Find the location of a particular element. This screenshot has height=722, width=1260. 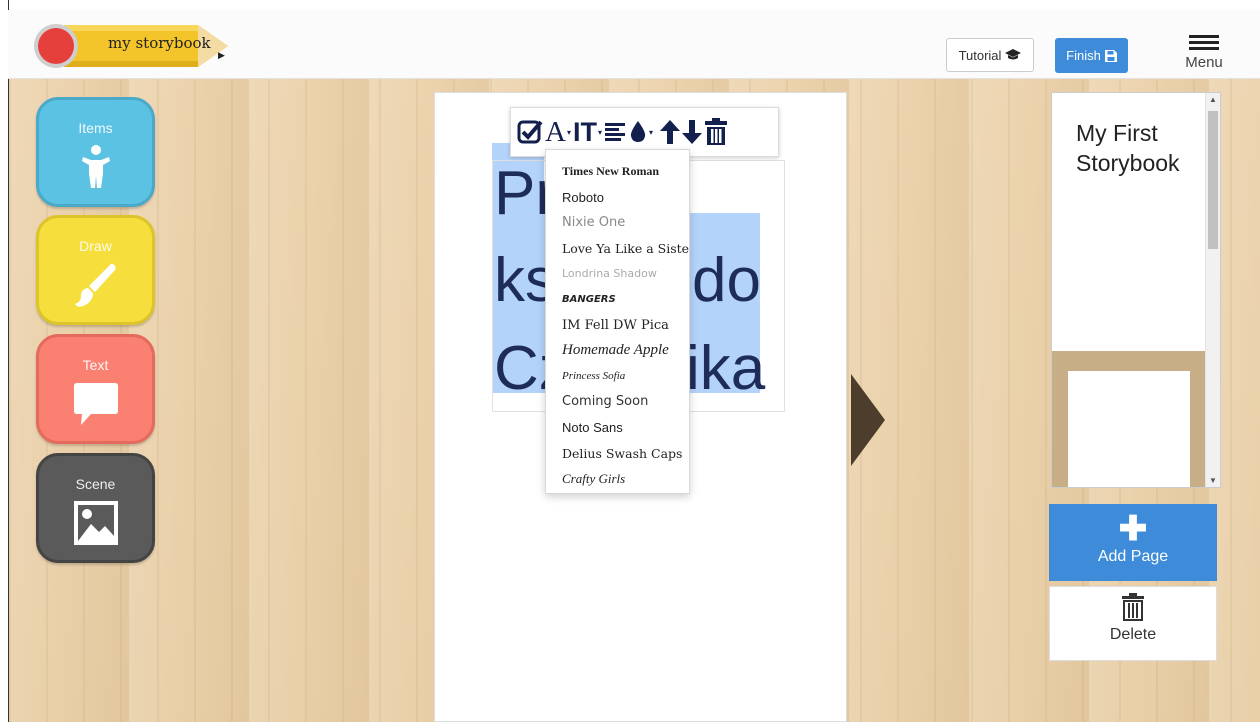

font-option: Roboto is located at coordinates (617, 198).